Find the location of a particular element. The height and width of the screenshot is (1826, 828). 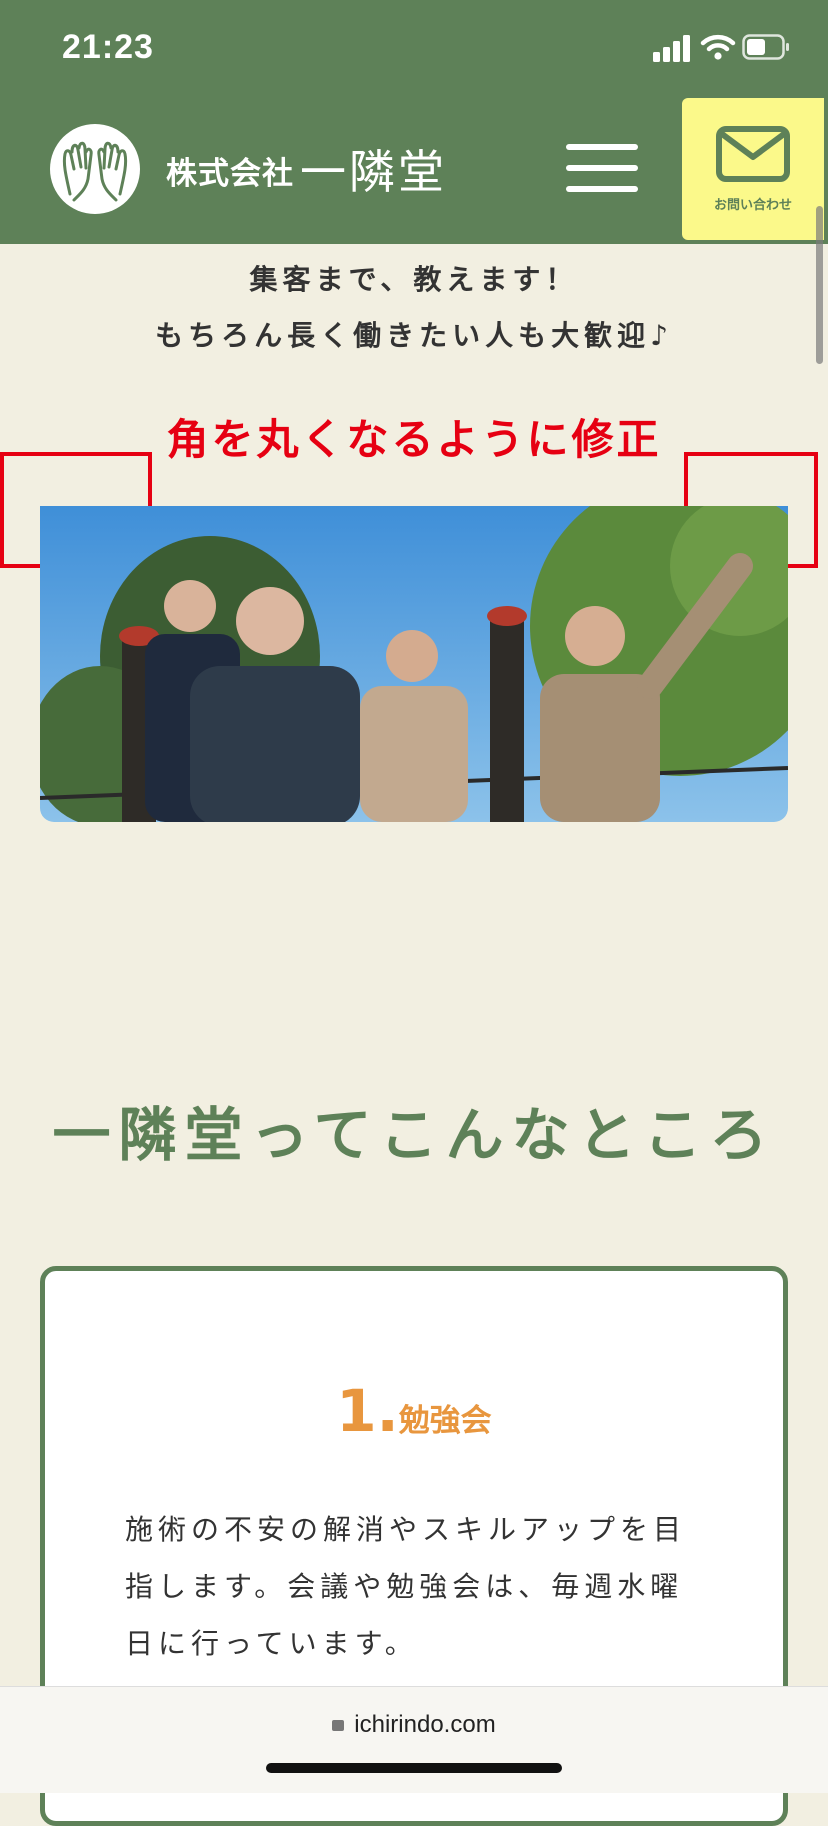

contact-button: お問い合わせ is located at coordinates (753, 169).